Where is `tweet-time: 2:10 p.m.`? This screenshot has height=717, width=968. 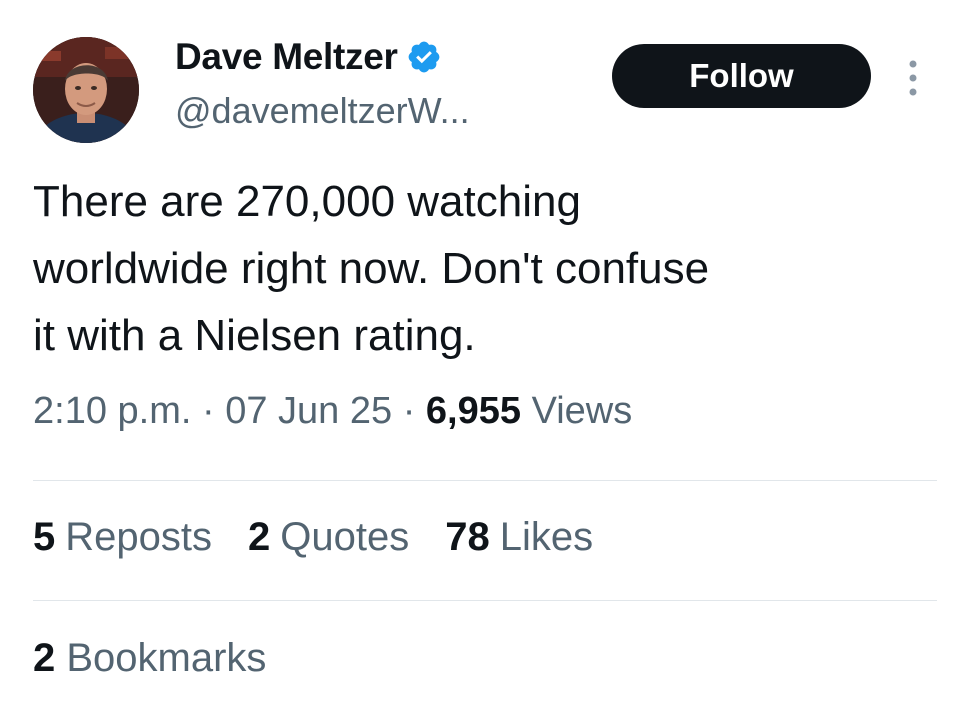 tweet-time: 2:10 p.m. is located at coordinates (112, 411).